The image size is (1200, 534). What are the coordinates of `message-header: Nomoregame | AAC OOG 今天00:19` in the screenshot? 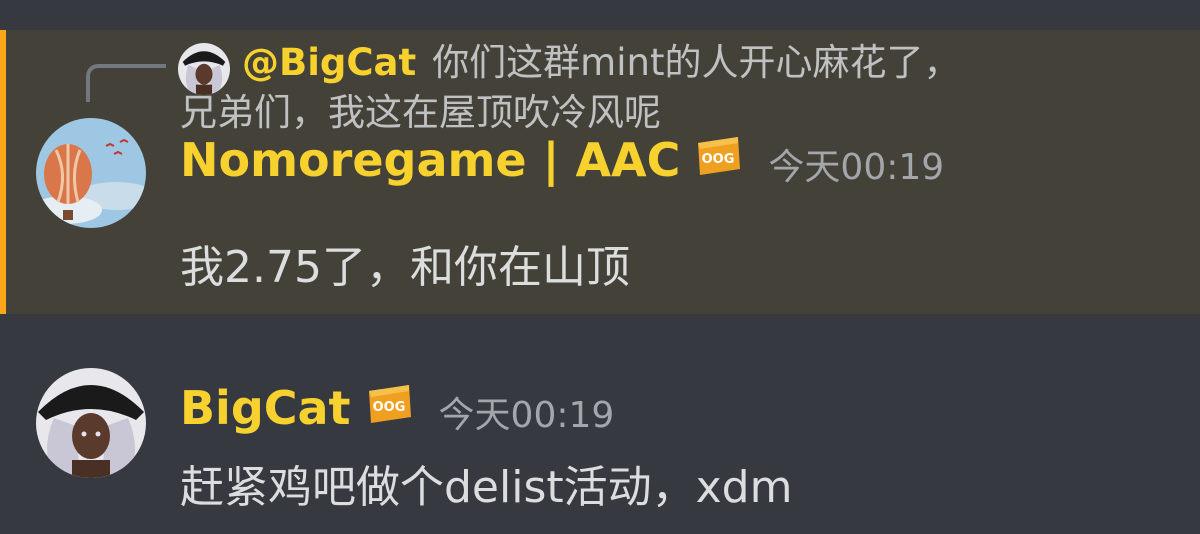 It's located at (562, 160).